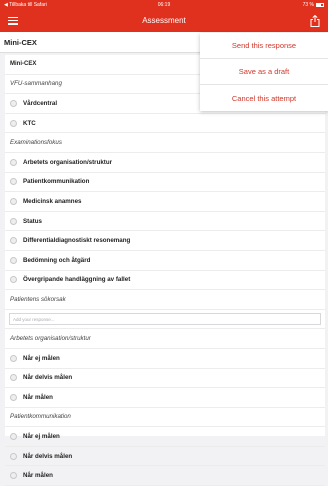 This screenshot has width=328, height=486. What do you see at coordinates (165, 418) in the screenshot?
I see `section-header: Patientkommunikation` at bounding box center [165, 418].